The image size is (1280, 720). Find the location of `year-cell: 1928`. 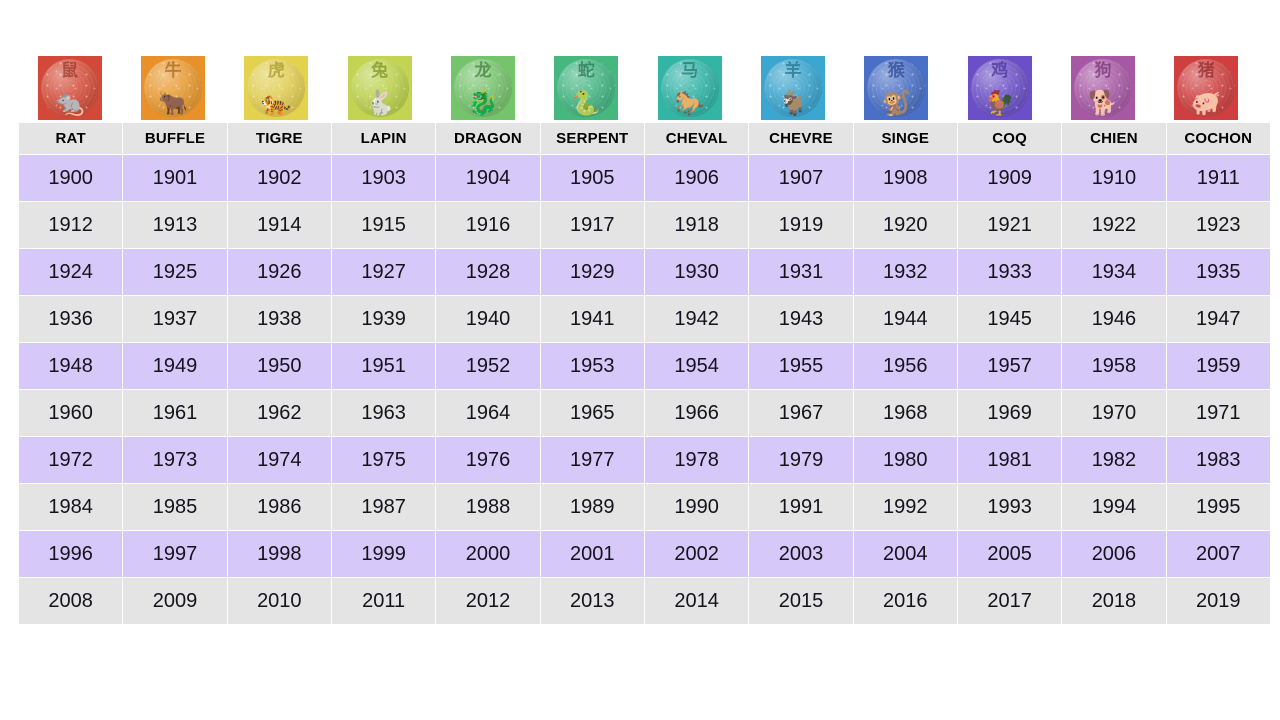

year-cell: 1928 is located at coordinates (488, 272).